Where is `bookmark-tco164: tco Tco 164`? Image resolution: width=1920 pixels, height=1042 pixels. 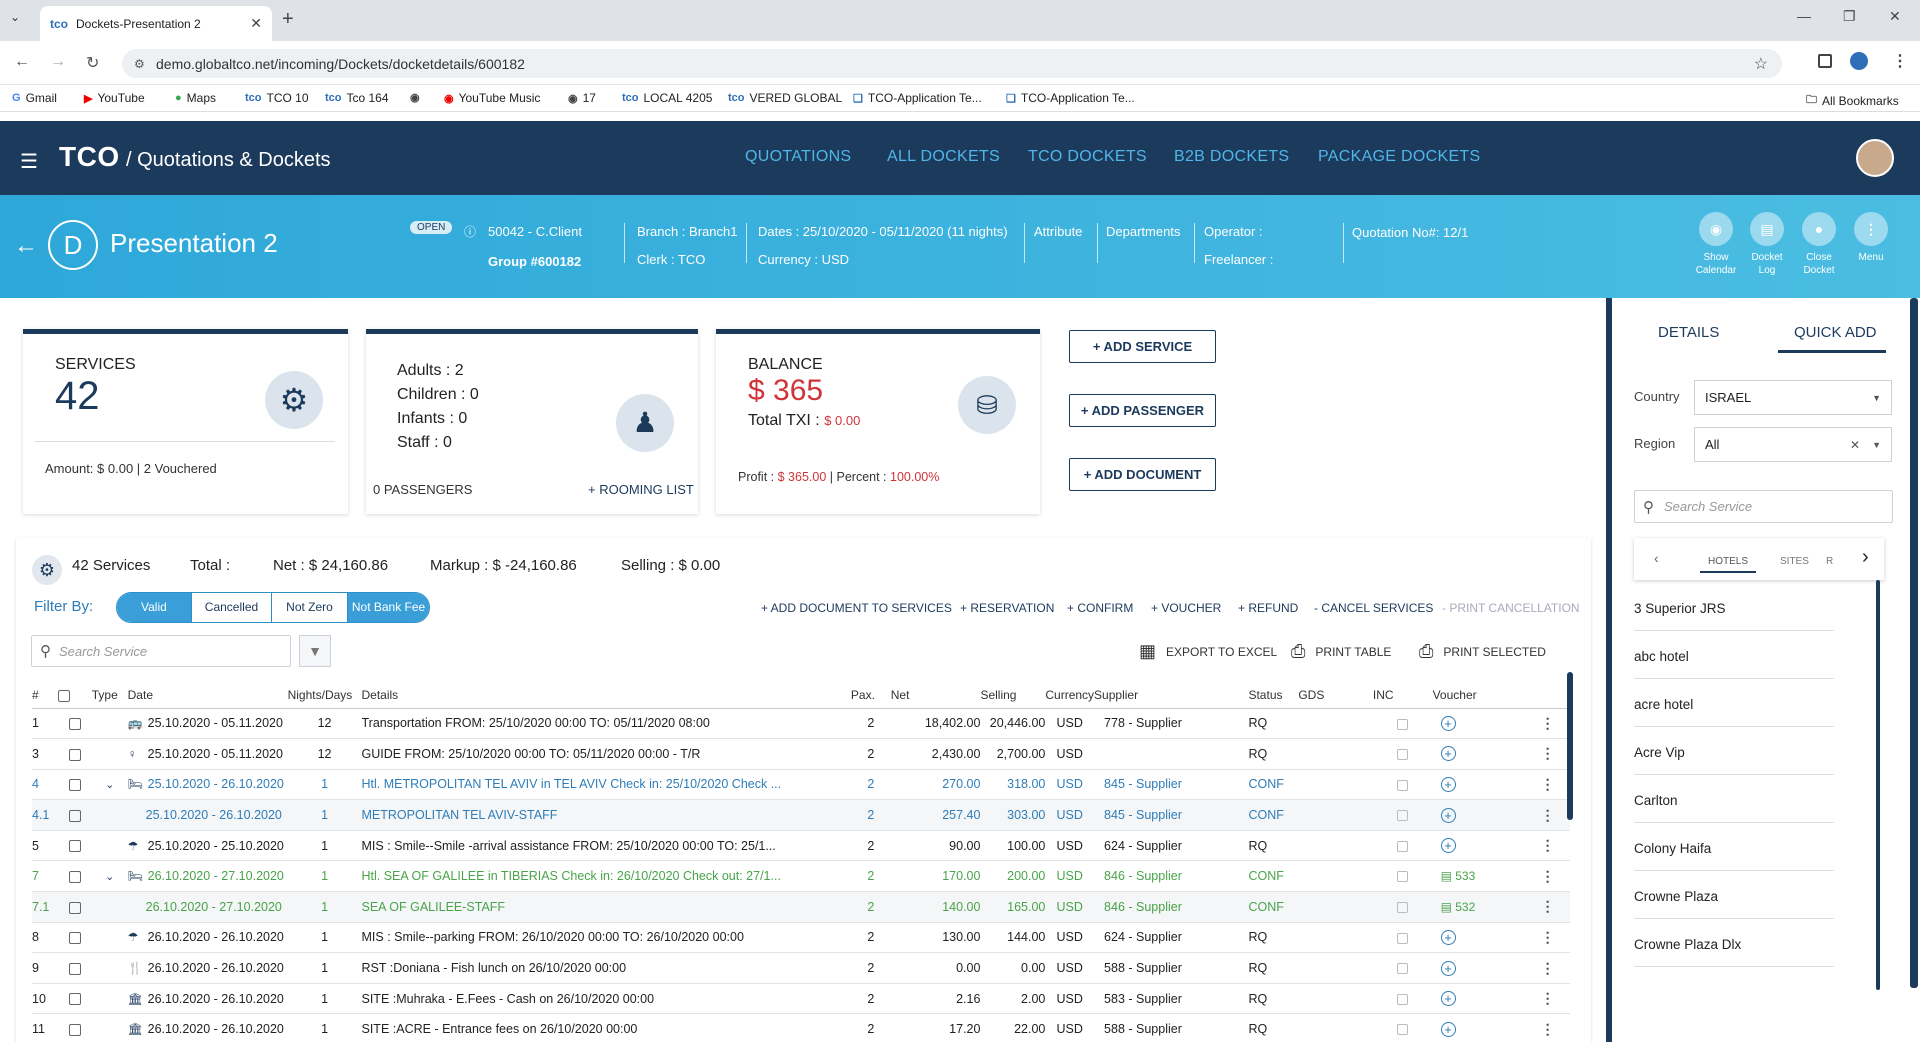 bookmark-tco164: tco Tco 164 is located at coordinates (357, 98).